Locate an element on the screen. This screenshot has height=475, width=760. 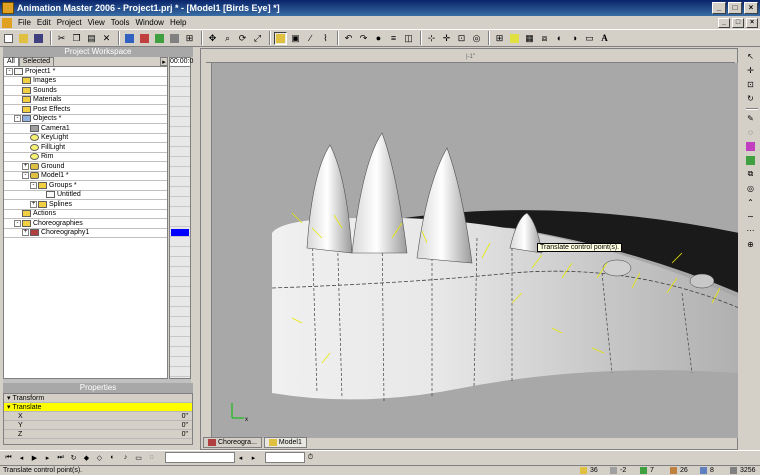
cut-icon: ✂ is located at coordinates (61, 38).